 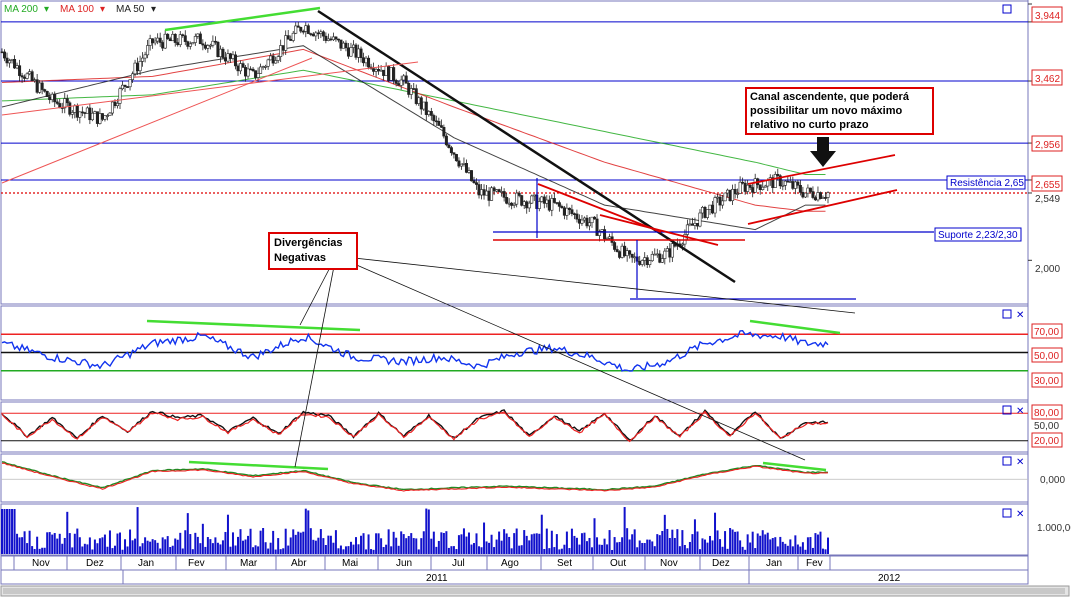 I want to click on legend-ma200-dropdown-icon: ▾, so click(x=46, y=9).